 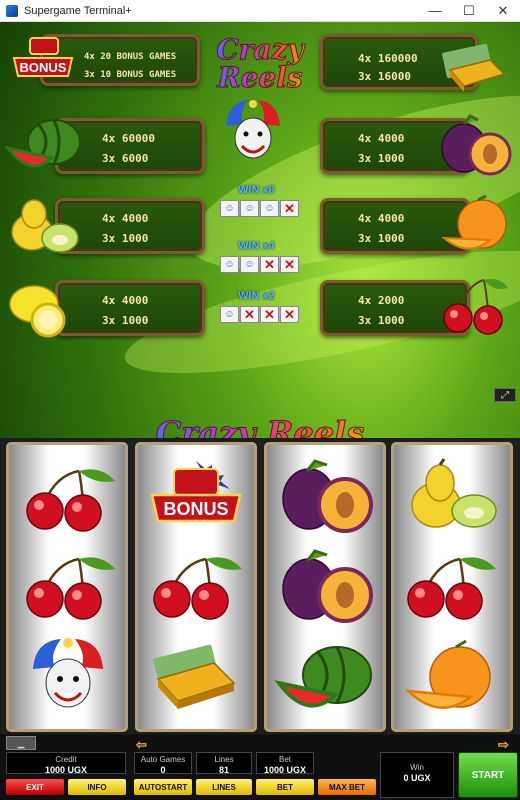 I want to click on minimize-button: —, so click(x=435, y=11).